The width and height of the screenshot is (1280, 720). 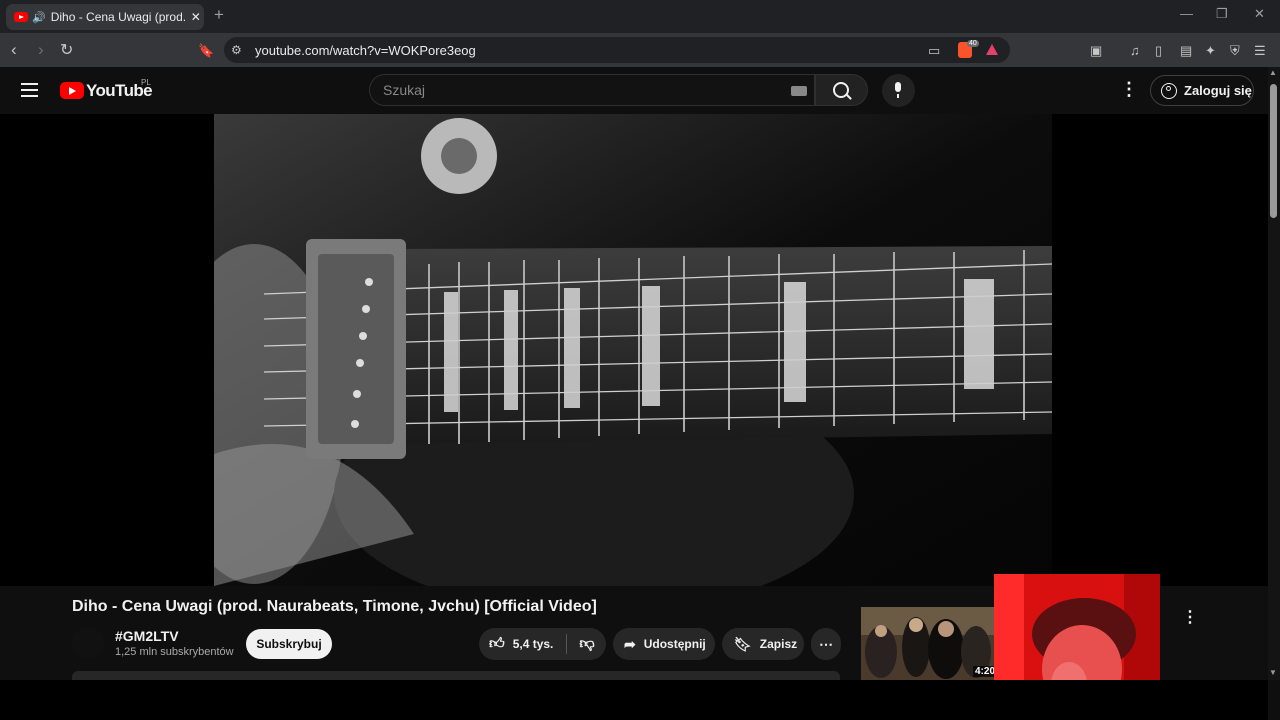 I want to click on thumbs-down-icon: 👎︎, so click(x=586, y=644).